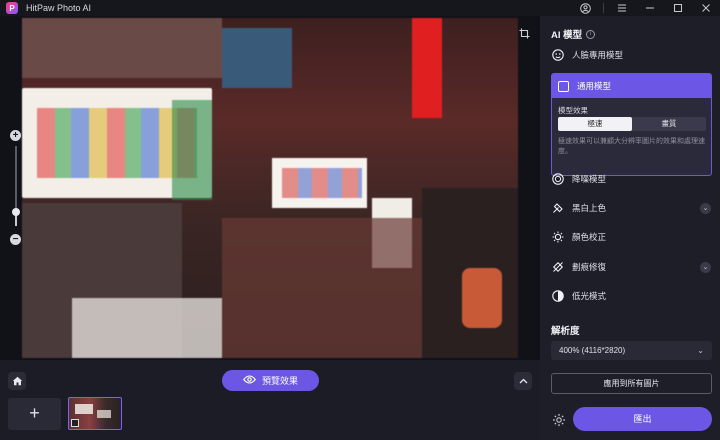  I want to click on app-logo: P, so click(12, 8).